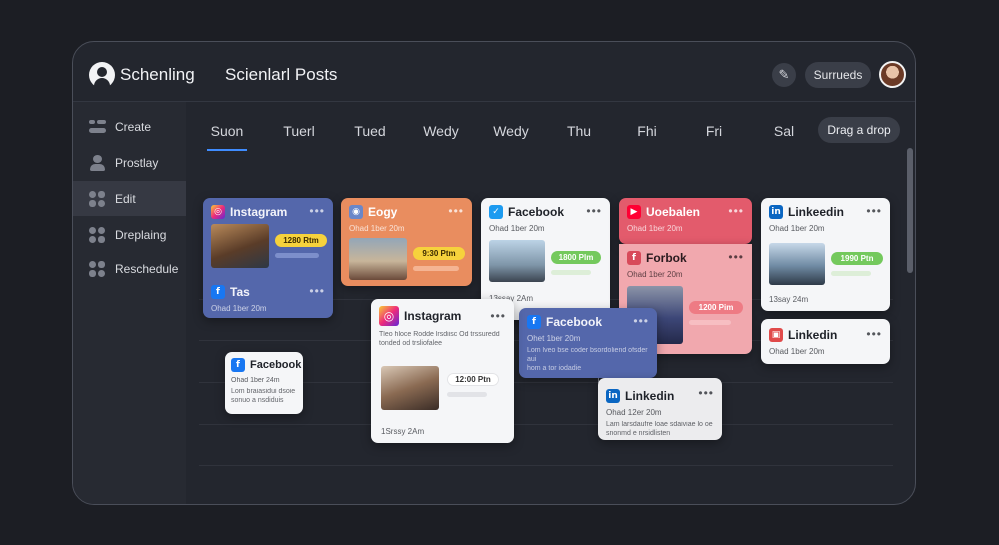  Describe the element at coordinates (97, 162) in the screenshot. I see `user-icon` at that location.